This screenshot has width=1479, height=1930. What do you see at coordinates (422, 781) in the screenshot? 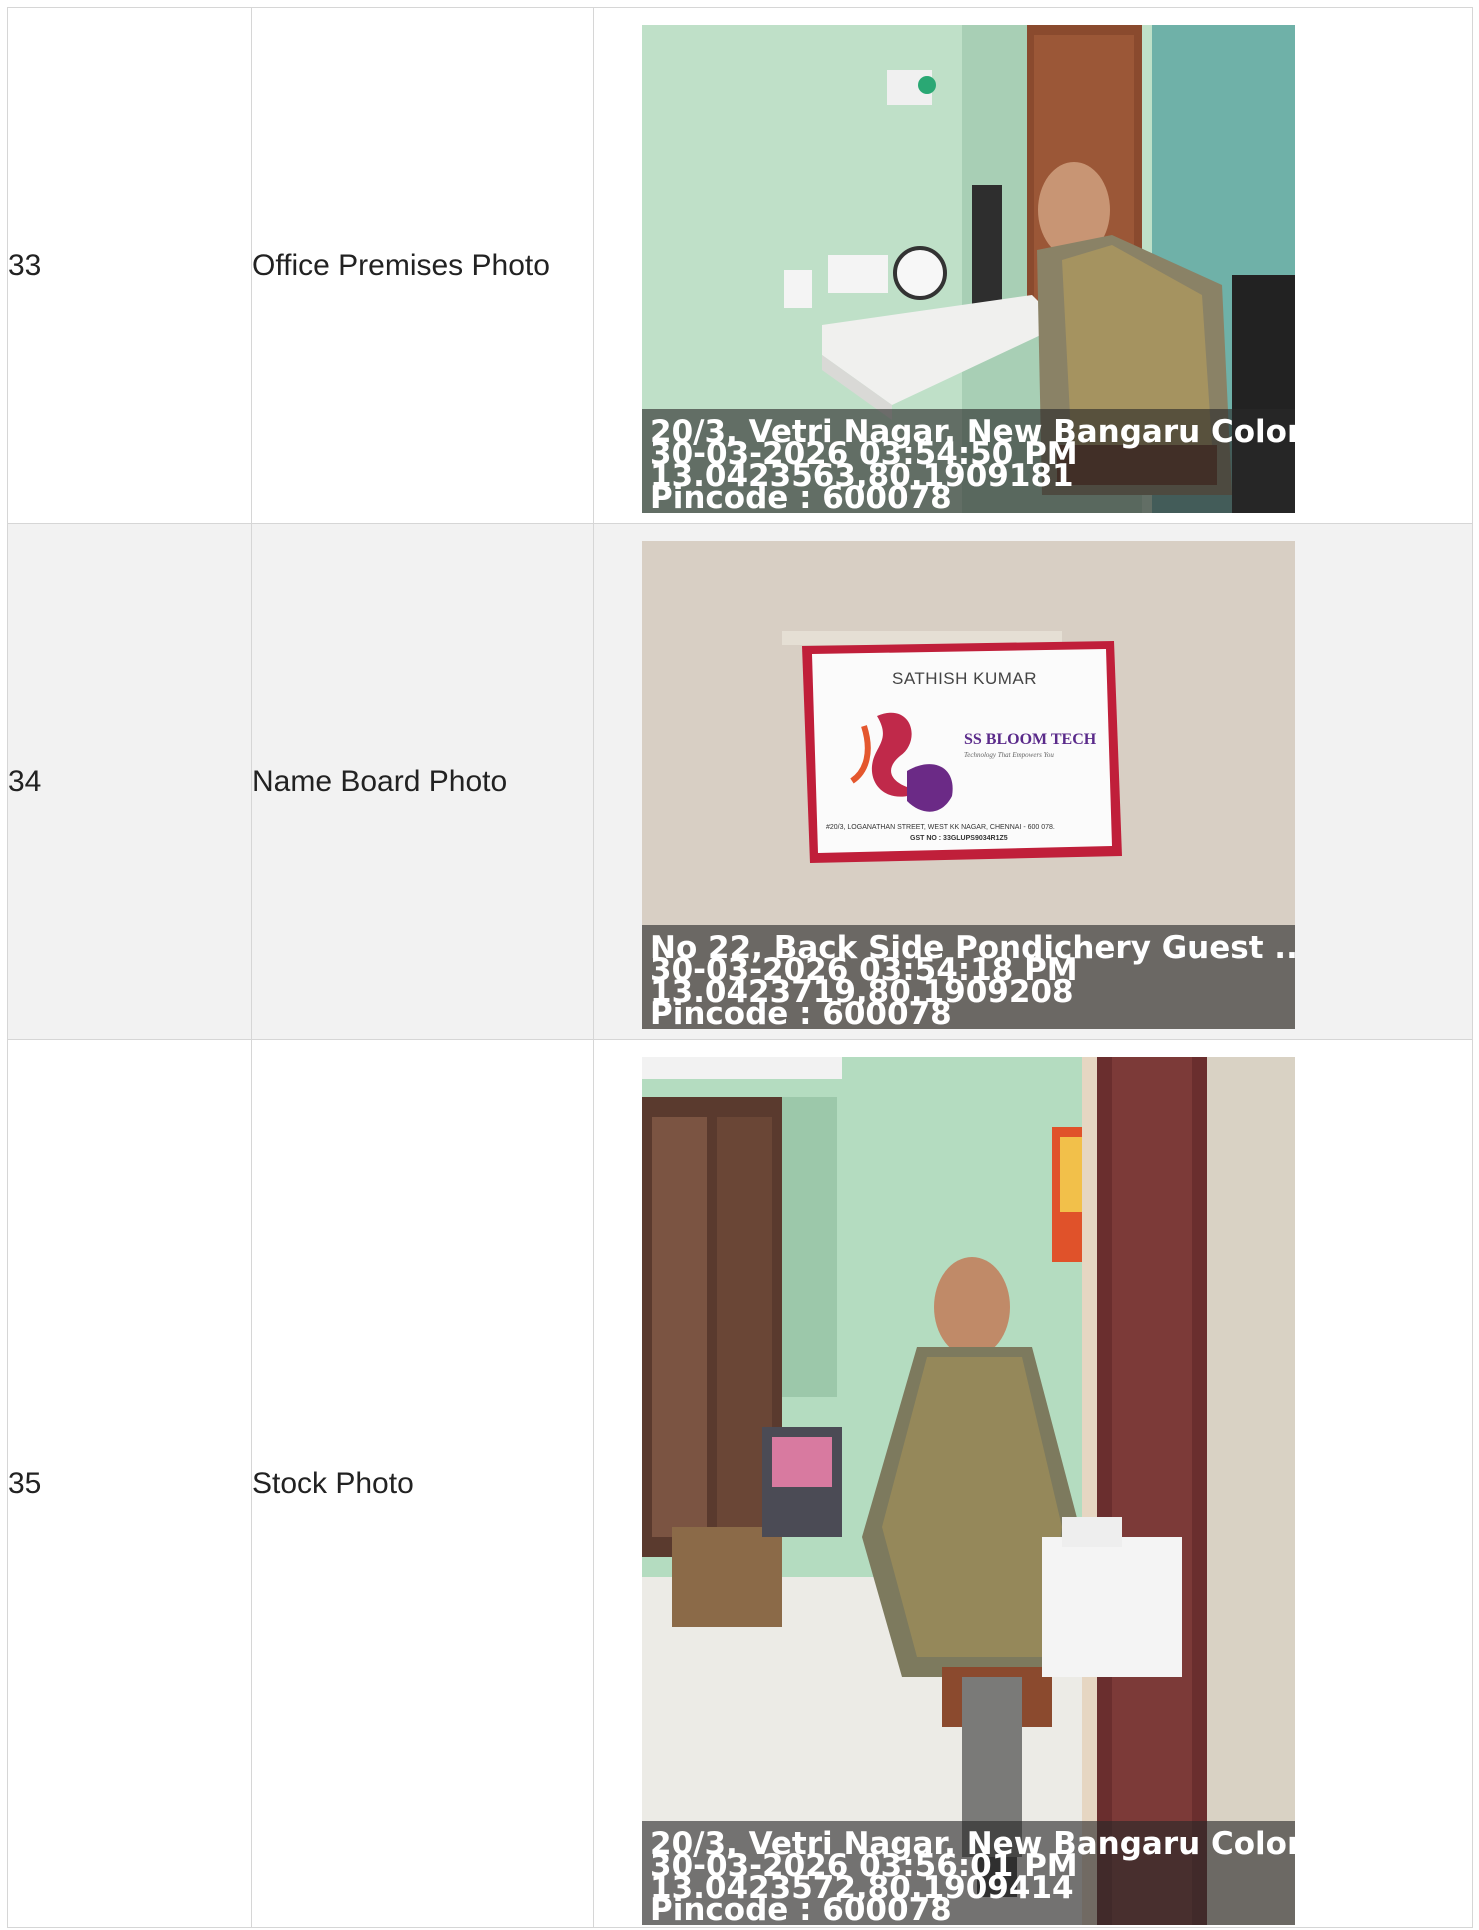
I see `row-label: Name Board Photo` at bounding box center [422, 781].